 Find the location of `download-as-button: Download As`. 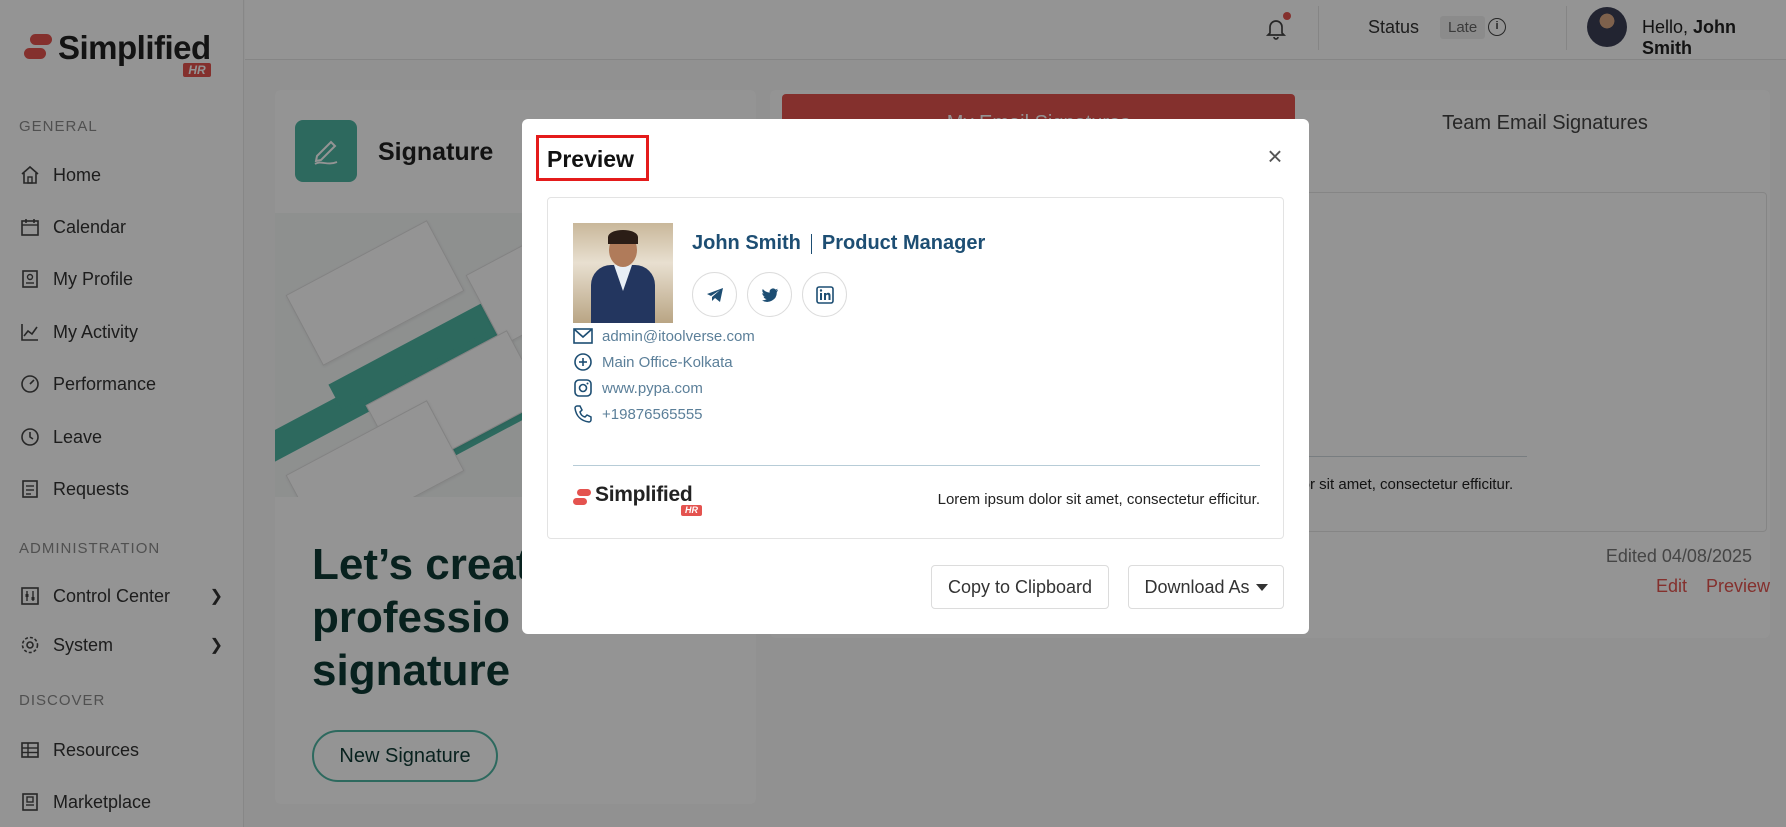

download-as-button: Download As is located at coordinates (1206, 587).